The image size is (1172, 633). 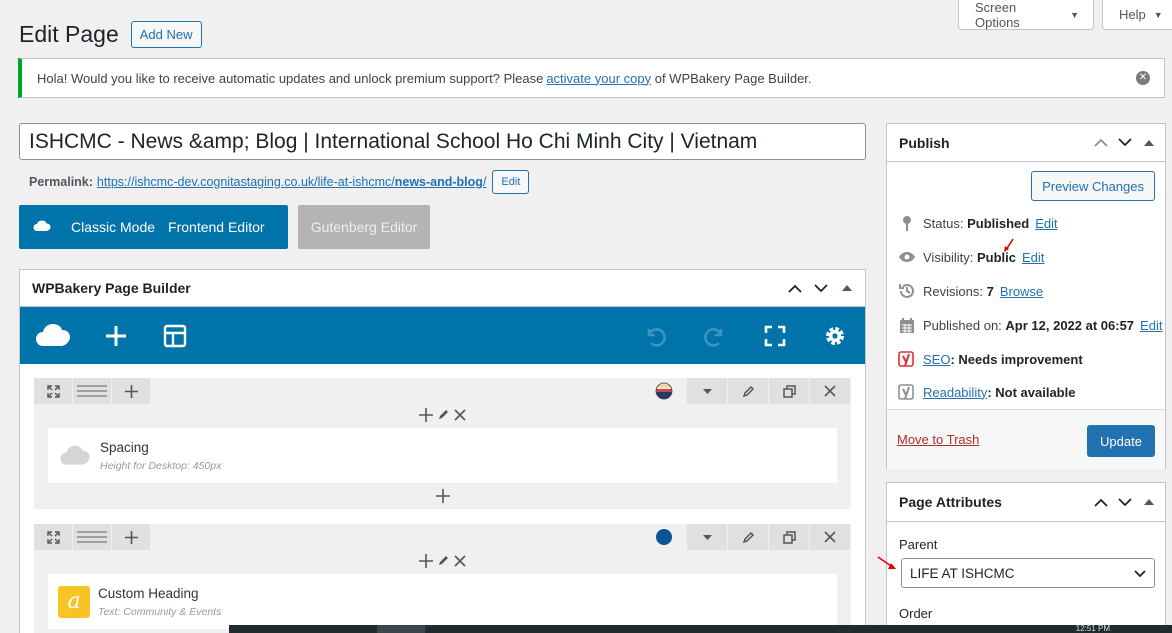 What do you see at coordinates (1026, 439) in the screenshot?
I see `publish-actions: Move to Trash Update` at bounding box center [1026, 439].